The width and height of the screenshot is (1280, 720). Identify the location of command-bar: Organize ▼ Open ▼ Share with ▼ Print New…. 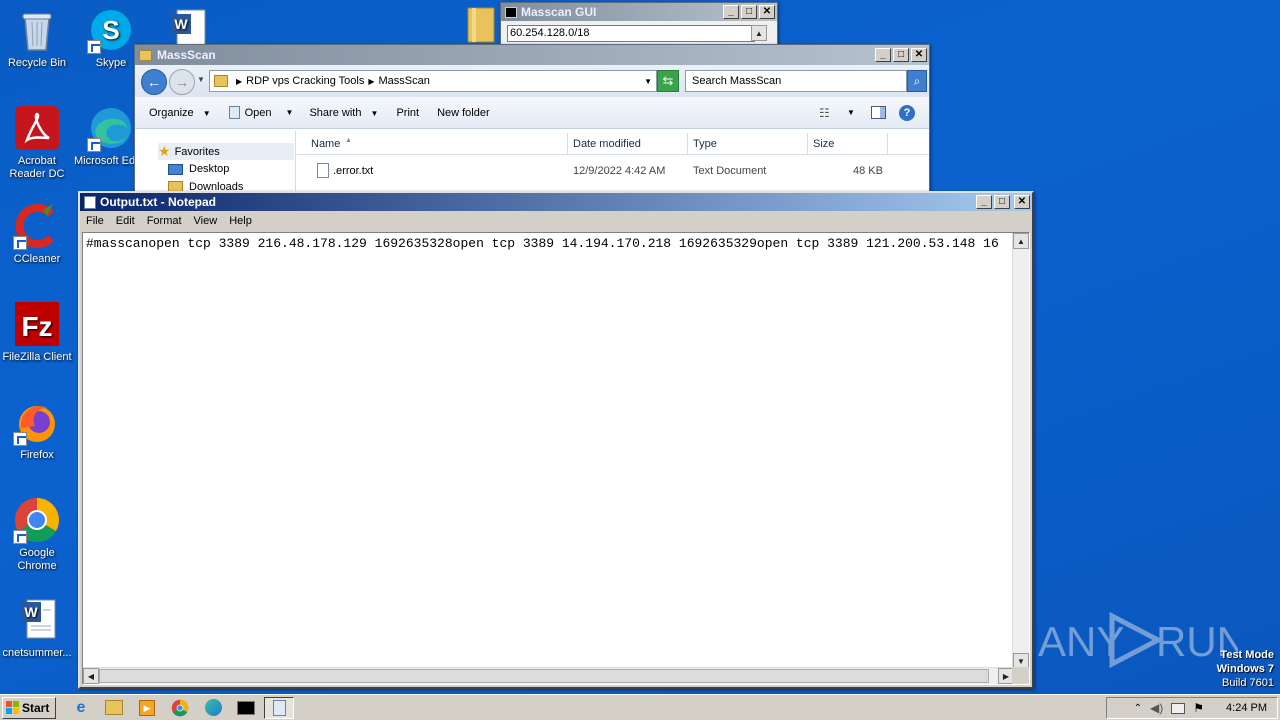
(532, 113).